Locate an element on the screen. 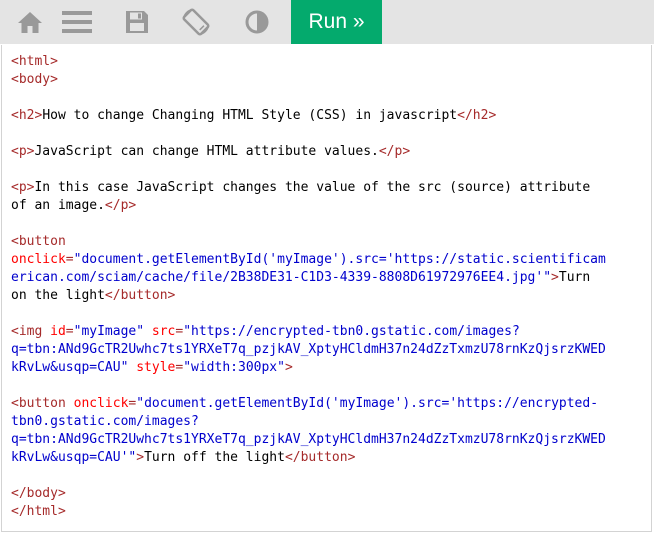 The height and width of the screenshot is (533, 654). code-token: <html> is located at coordinates (34, 61).